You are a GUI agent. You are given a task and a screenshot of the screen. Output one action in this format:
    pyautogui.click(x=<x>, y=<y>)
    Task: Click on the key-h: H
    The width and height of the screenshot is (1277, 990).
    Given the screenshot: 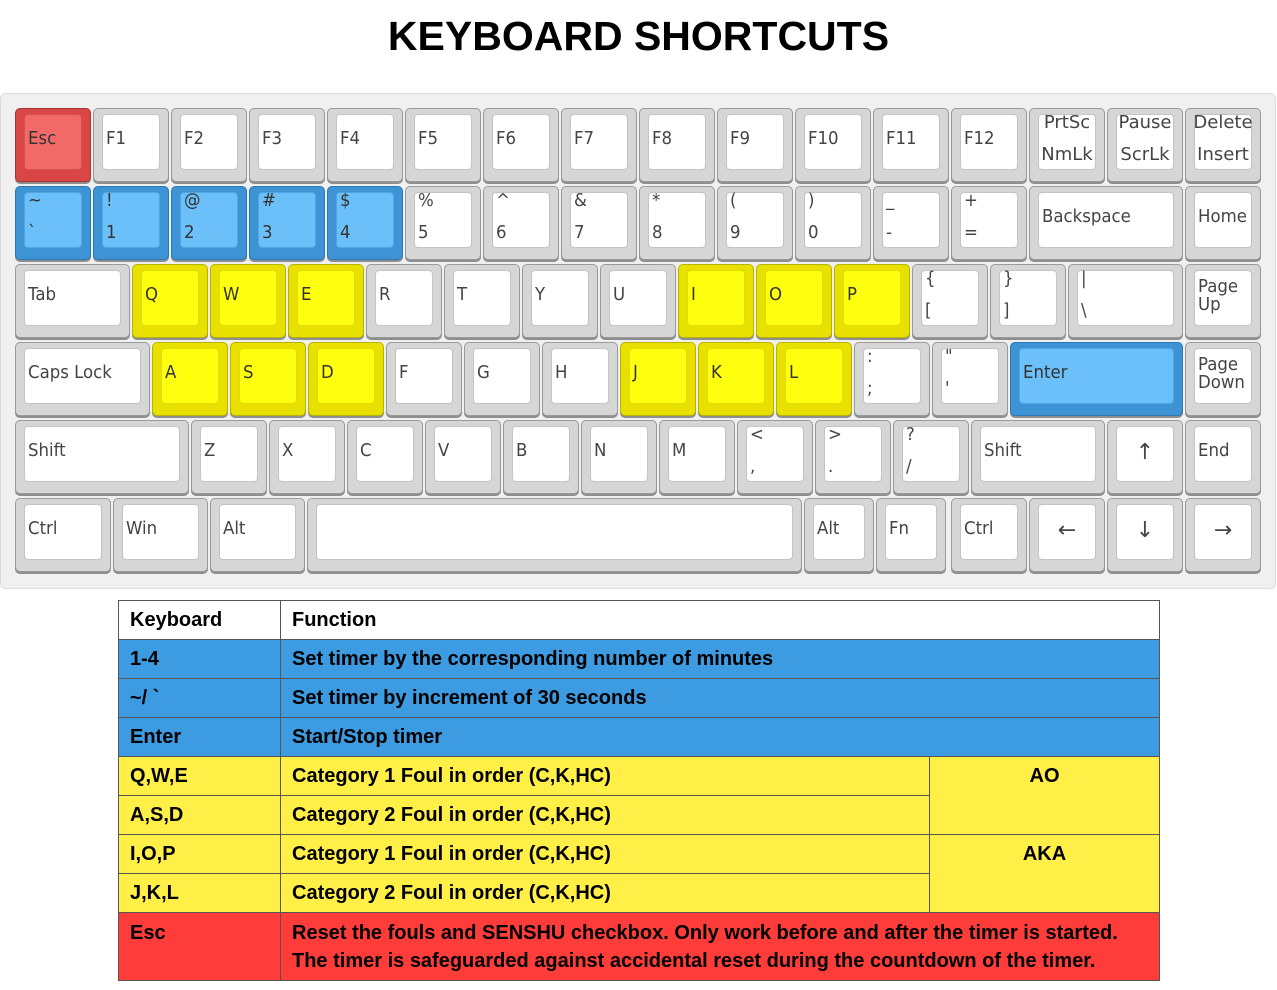 What is the action you would take?
    pyautogui.click(x=580, y=379)
    